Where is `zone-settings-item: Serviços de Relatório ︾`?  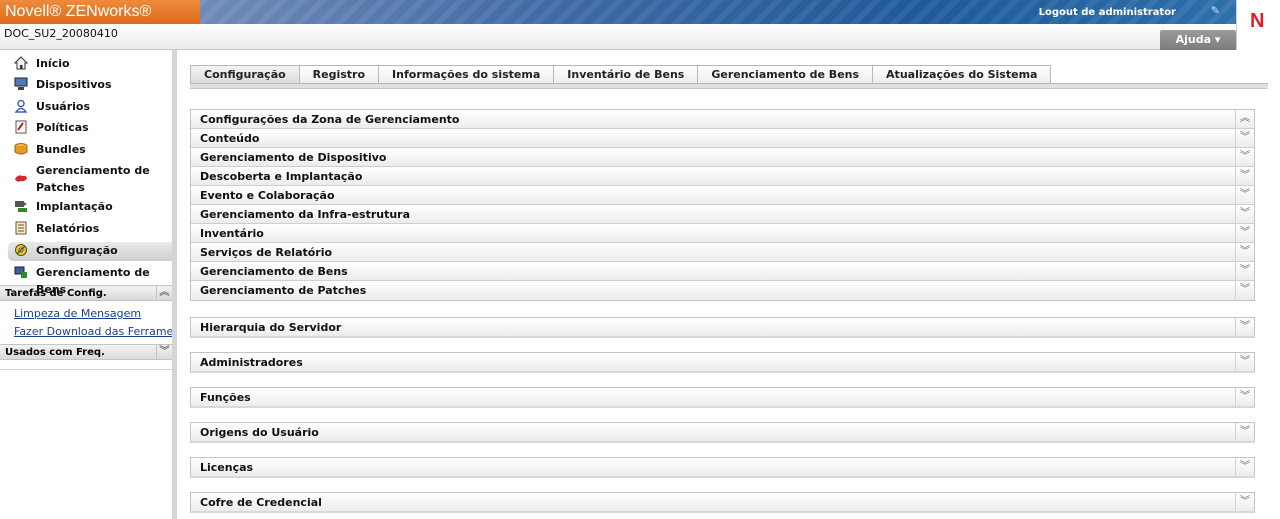 zone-settings-item: Serviços de Relatório ︾ is located at coordinates (722, 252).